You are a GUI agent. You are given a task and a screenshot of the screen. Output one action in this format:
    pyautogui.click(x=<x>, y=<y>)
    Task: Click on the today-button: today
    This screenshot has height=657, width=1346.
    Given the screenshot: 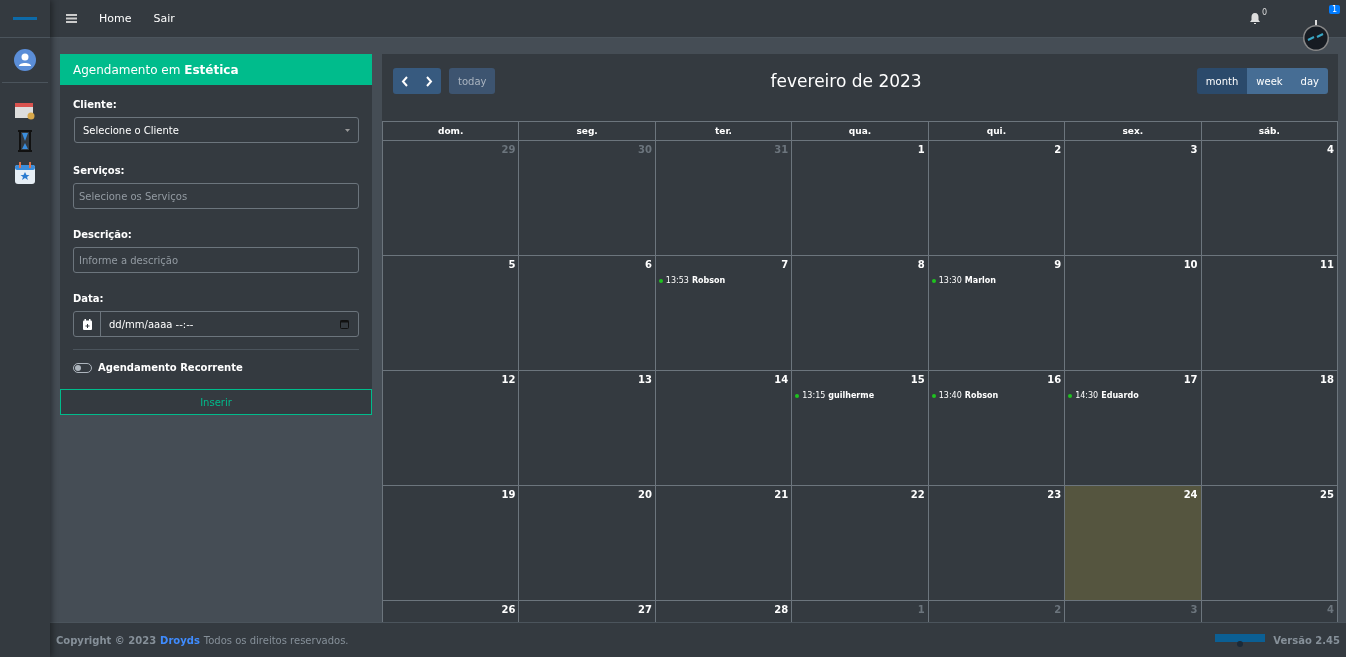 What is the action you would take?
    pyautogui.click(x=472, y=81)
    